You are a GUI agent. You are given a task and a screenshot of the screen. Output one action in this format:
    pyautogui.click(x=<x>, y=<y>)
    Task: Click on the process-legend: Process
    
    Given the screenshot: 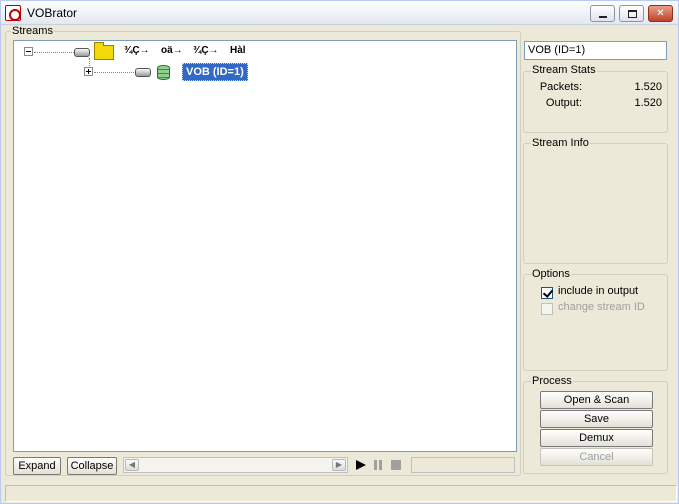 What is the action you would take?
    pyautogui.click(x=552, y=381)
    